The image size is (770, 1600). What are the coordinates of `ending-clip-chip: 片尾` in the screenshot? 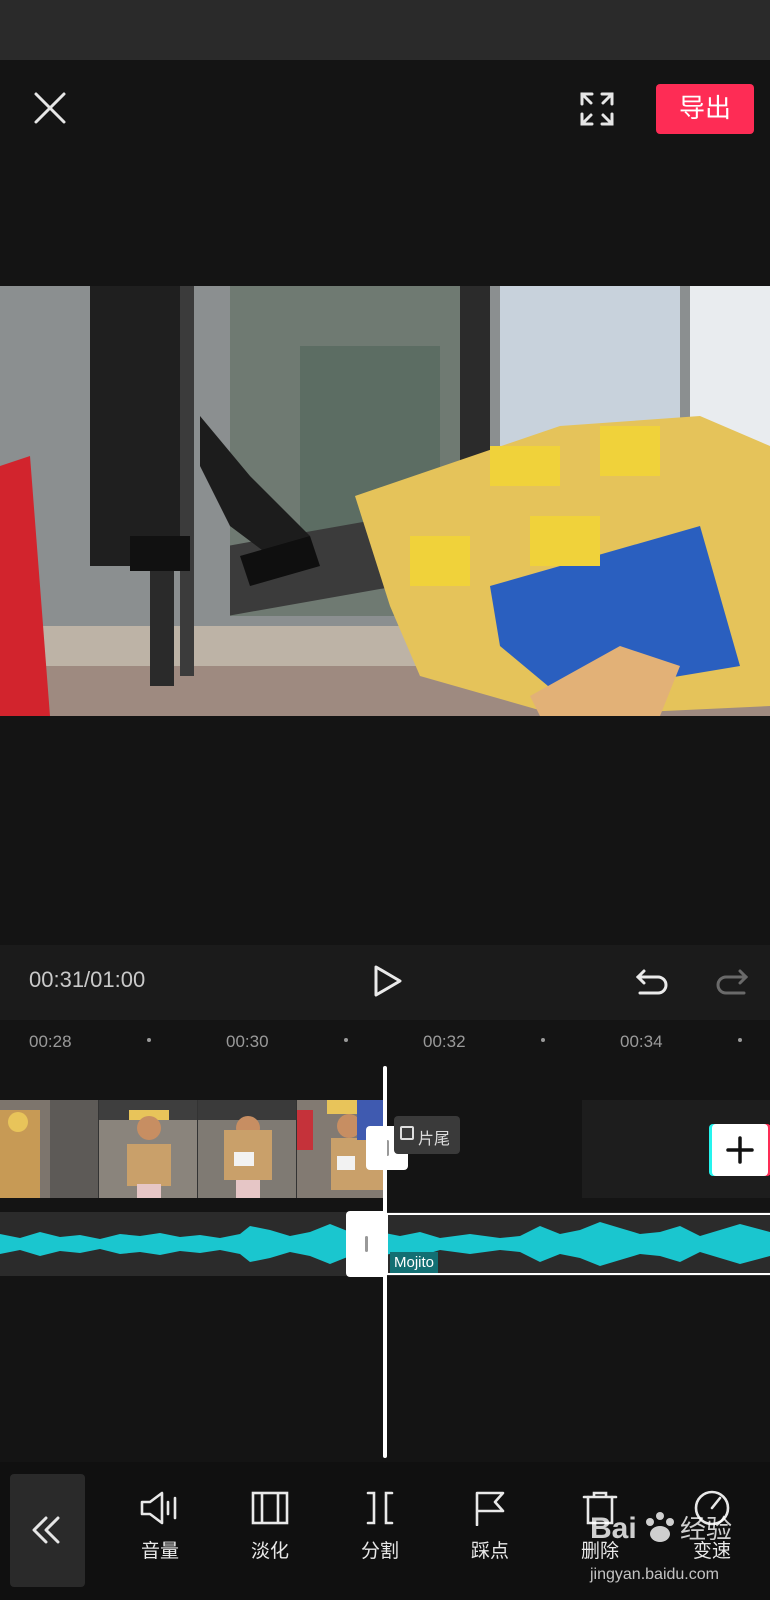 It's located at (427, 1135).